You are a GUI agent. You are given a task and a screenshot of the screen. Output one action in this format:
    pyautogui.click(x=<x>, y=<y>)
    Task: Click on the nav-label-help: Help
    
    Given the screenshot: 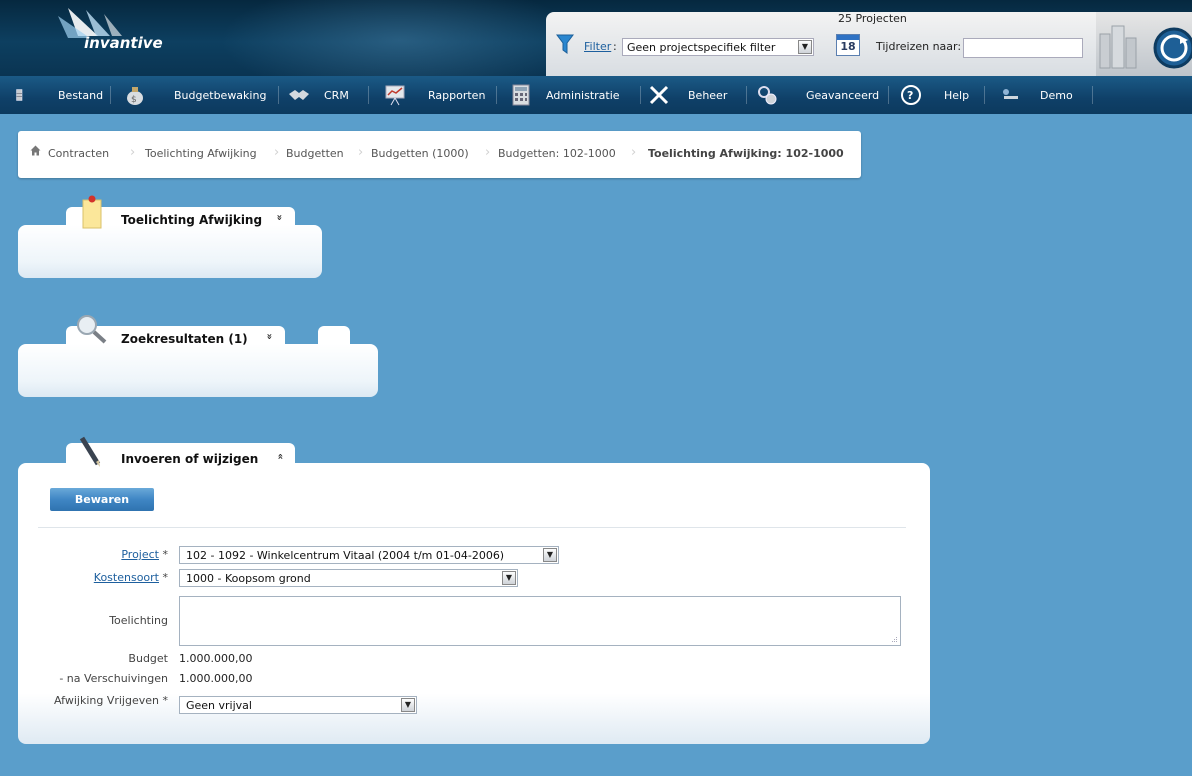 What is the action you would take?
    pyautogui.click(x=957, y=95)
    